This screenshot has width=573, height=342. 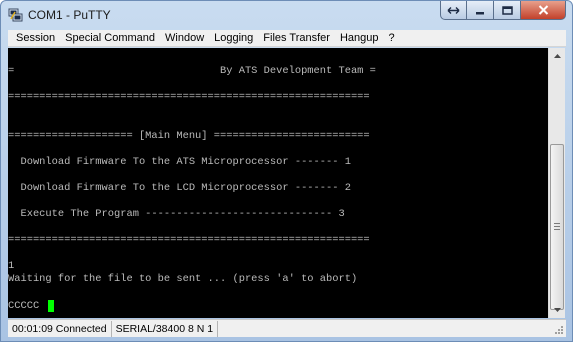 I want to click on connection-status: 00:01:09 Connected, so click(x=60, y=328).